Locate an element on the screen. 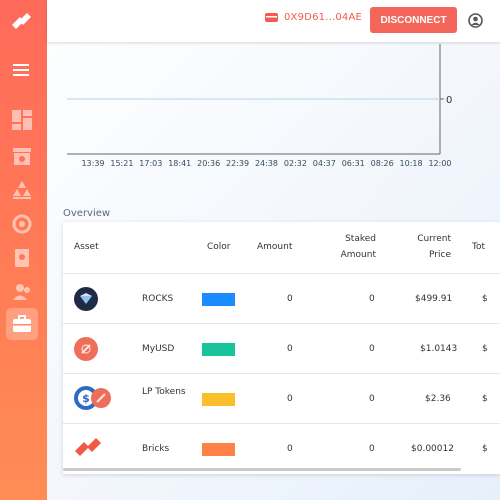 The width and height of the screenshot is (500, 500). col-color: Color is located at coordinates (219, 247).